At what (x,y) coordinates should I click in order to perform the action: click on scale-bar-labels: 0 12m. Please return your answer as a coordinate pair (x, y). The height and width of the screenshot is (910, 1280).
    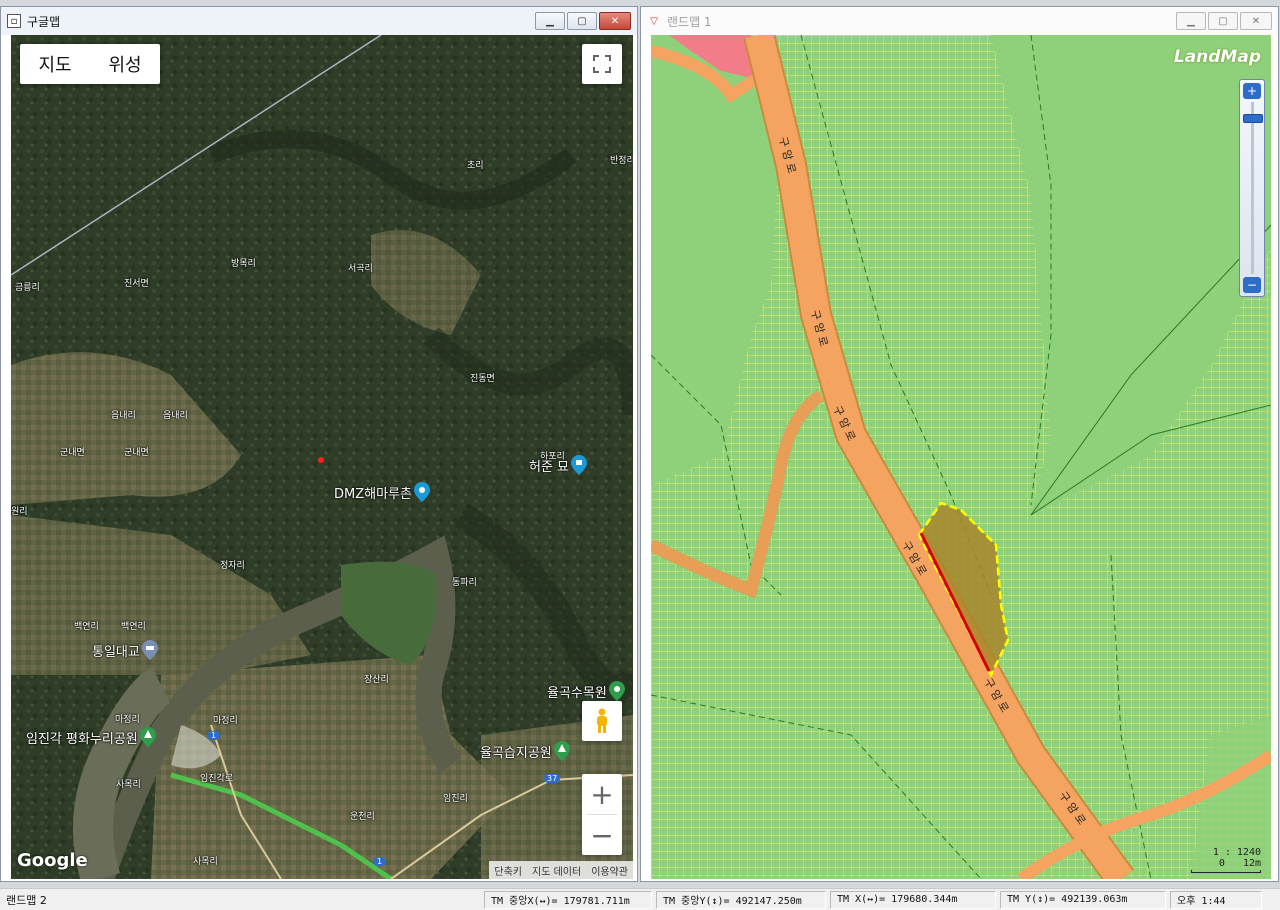
    Looking at the image, I should click on (1226, 863).